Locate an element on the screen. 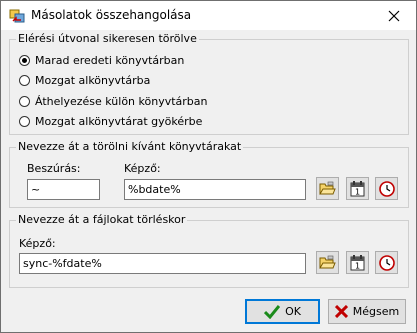  insert-input: ~ is located at coordinates (63, 189).